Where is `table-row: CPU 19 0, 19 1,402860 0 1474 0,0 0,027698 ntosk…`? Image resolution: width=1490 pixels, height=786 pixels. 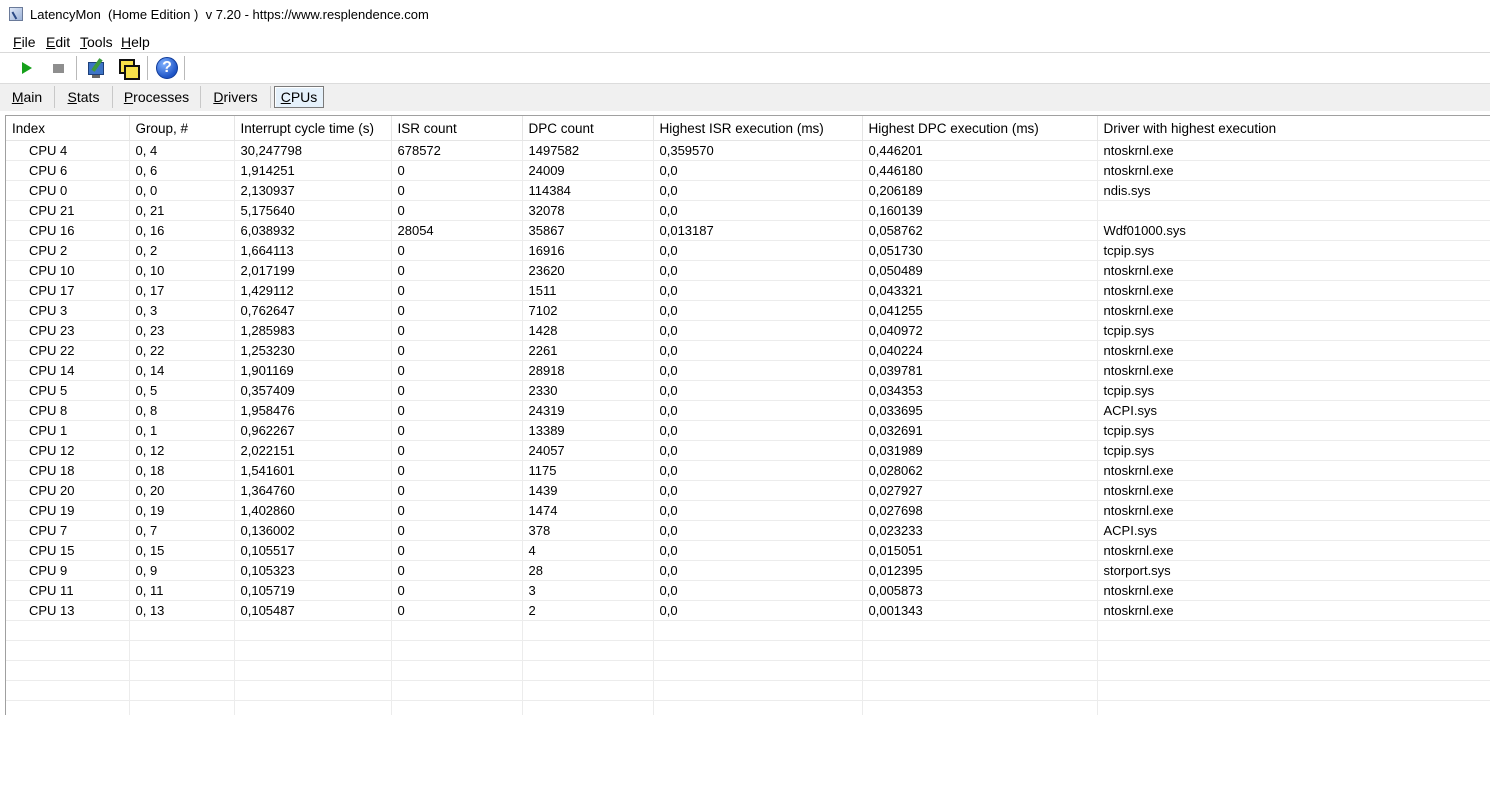 table-row: CPU 19 0, 19 1,402860 0 1474 0,0 0,027698 ntosk… is located at coordinates (748, 510).